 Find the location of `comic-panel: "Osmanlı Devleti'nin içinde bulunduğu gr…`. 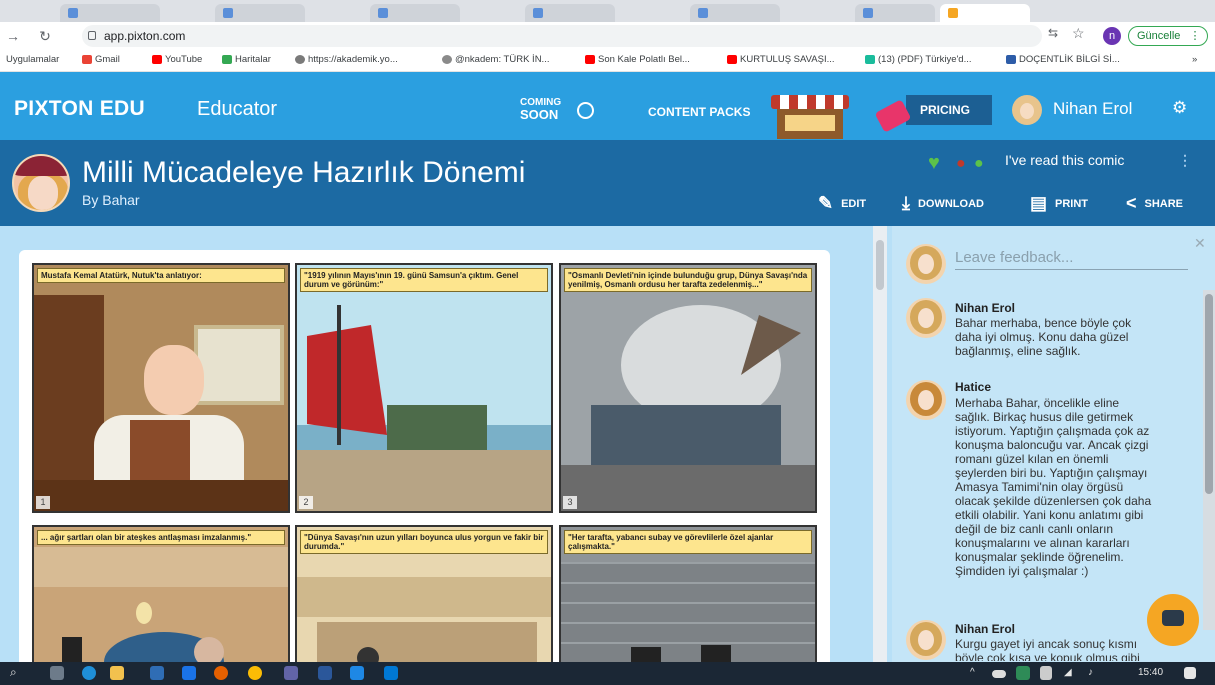

comic-panel: "Osmanlı Devleti'nin içinde bulunduğu gr… is located at coordinates (688, 388).